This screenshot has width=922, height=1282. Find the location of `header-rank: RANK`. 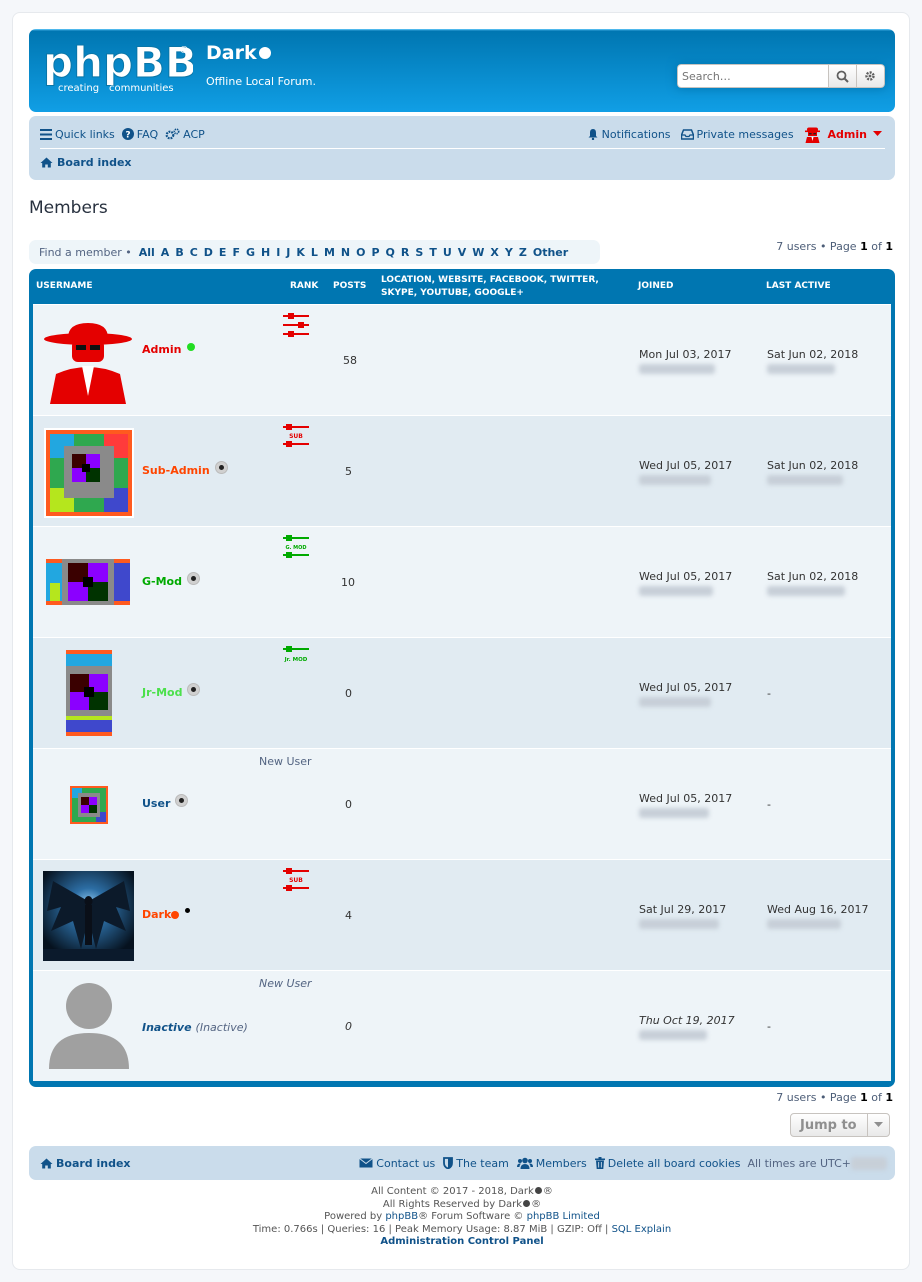

header-rank: RANK is located at coordinates (304, 286).